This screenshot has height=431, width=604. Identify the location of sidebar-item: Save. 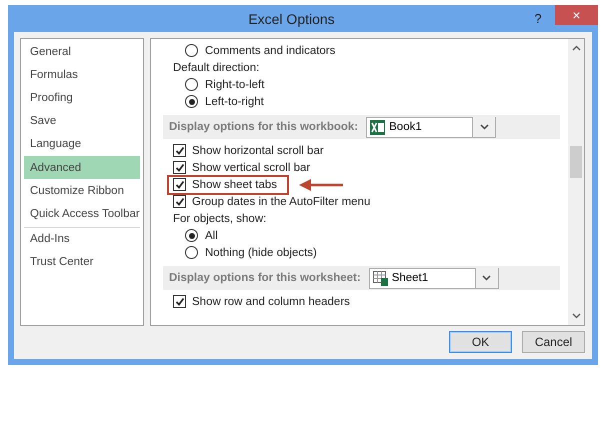
(82, 121).